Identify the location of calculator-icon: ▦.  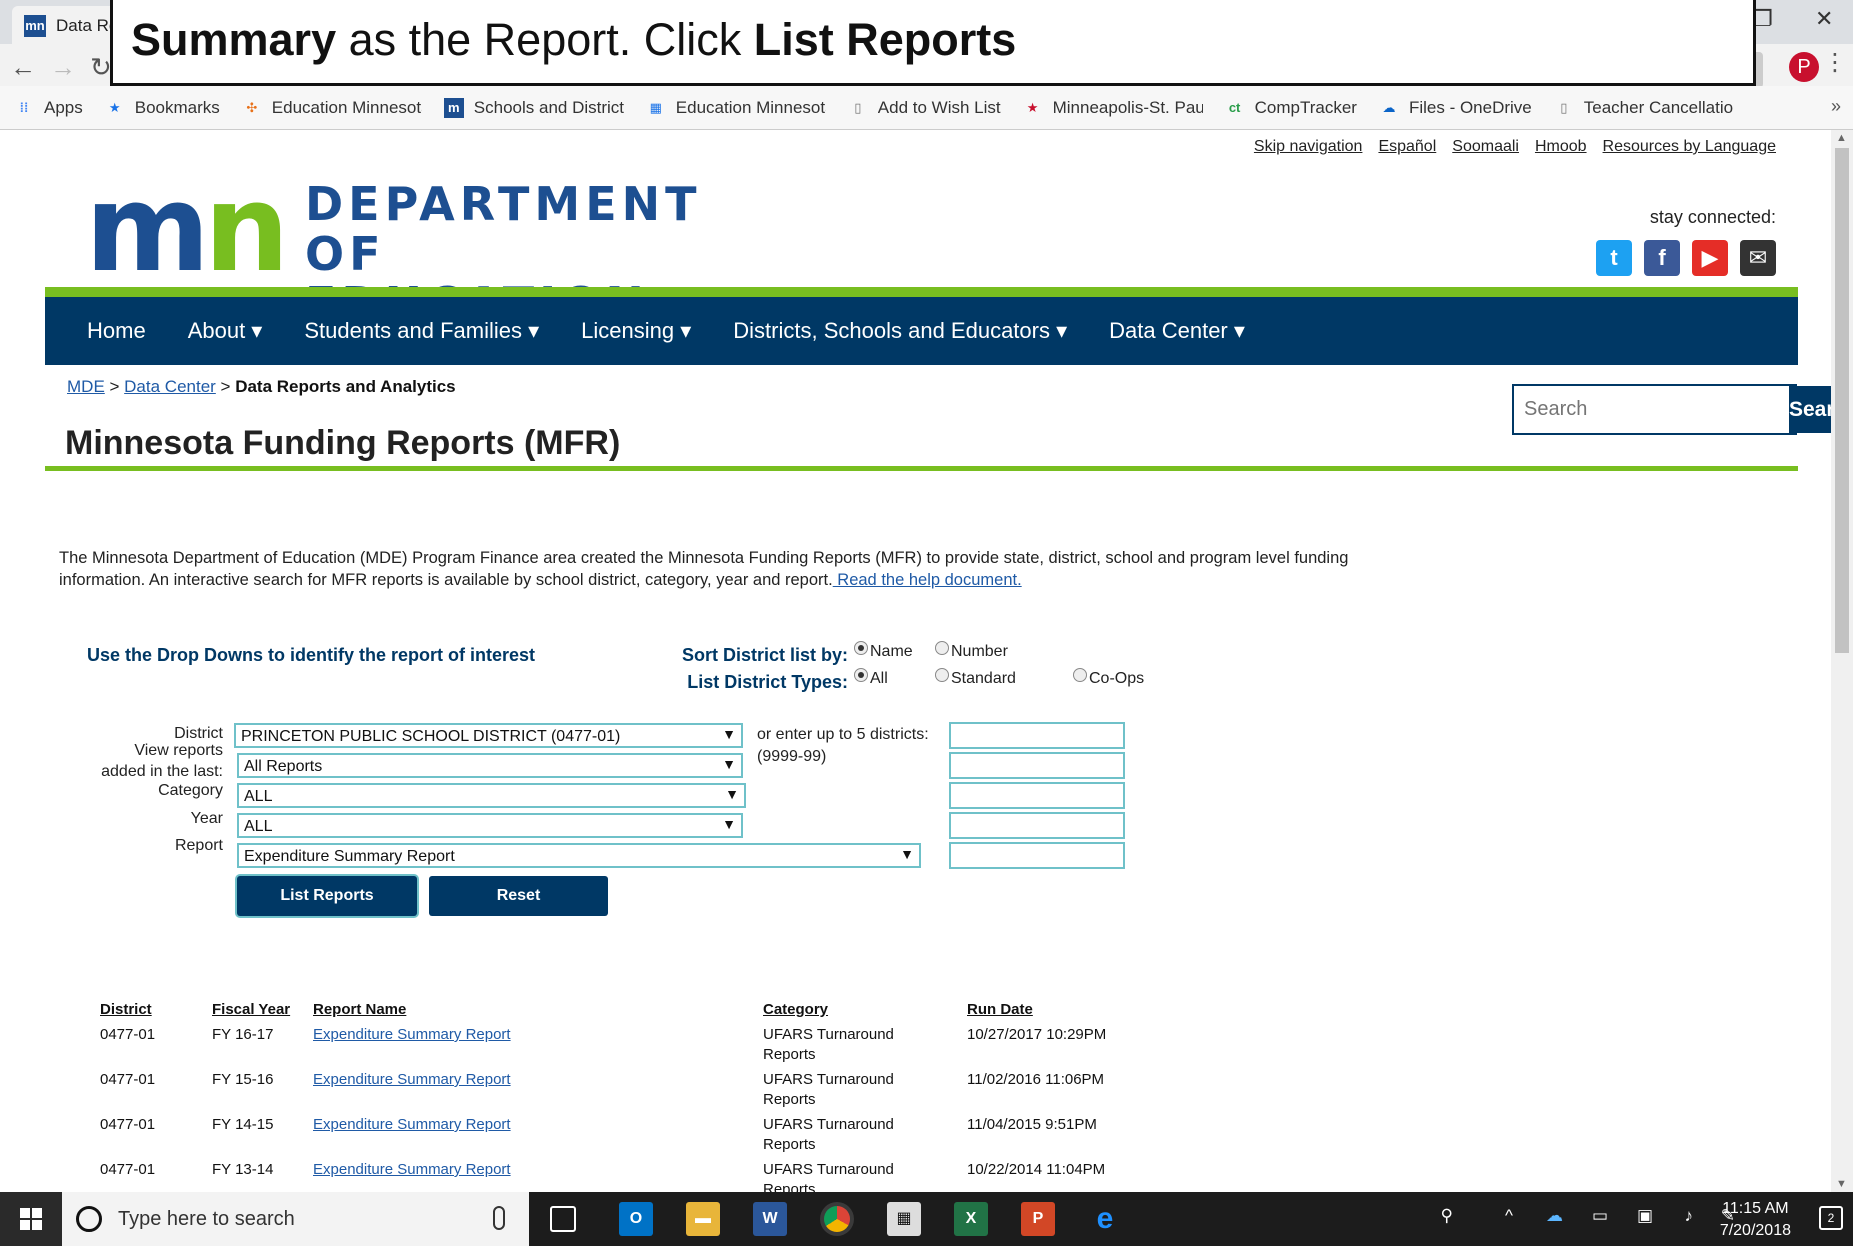
(904, 1219).